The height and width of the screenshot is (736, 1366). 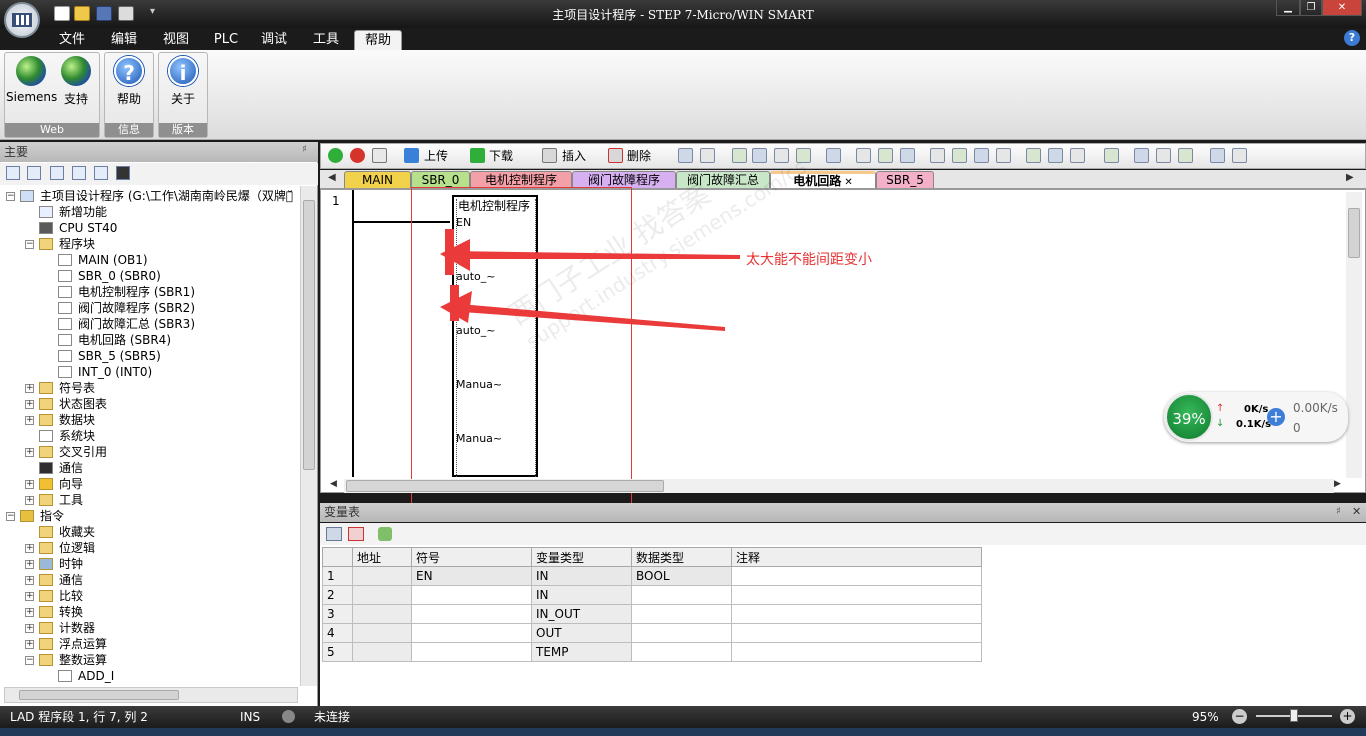 What do you see at coordinates (31, 83) in the screenshot?
I see `siemens-button: Siemens` at bounding box center [31, 83].